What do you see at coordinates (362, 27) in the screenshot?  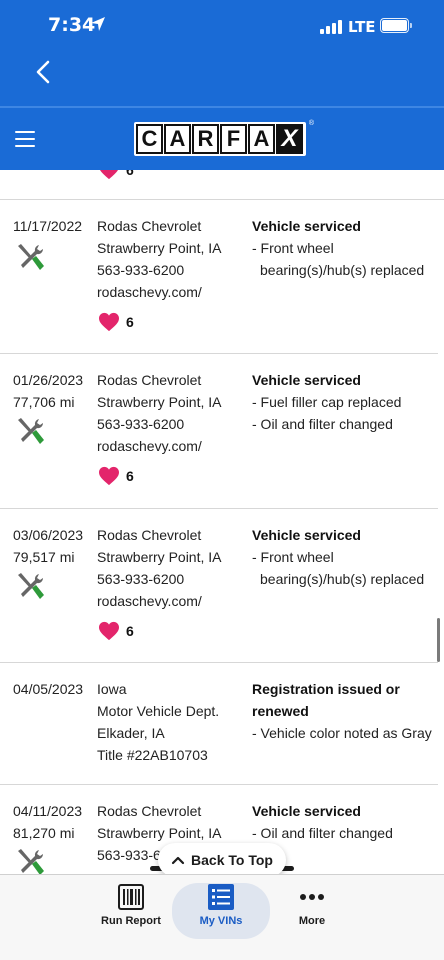 I see `network-label: LTE` at bounding box center [362, 27].